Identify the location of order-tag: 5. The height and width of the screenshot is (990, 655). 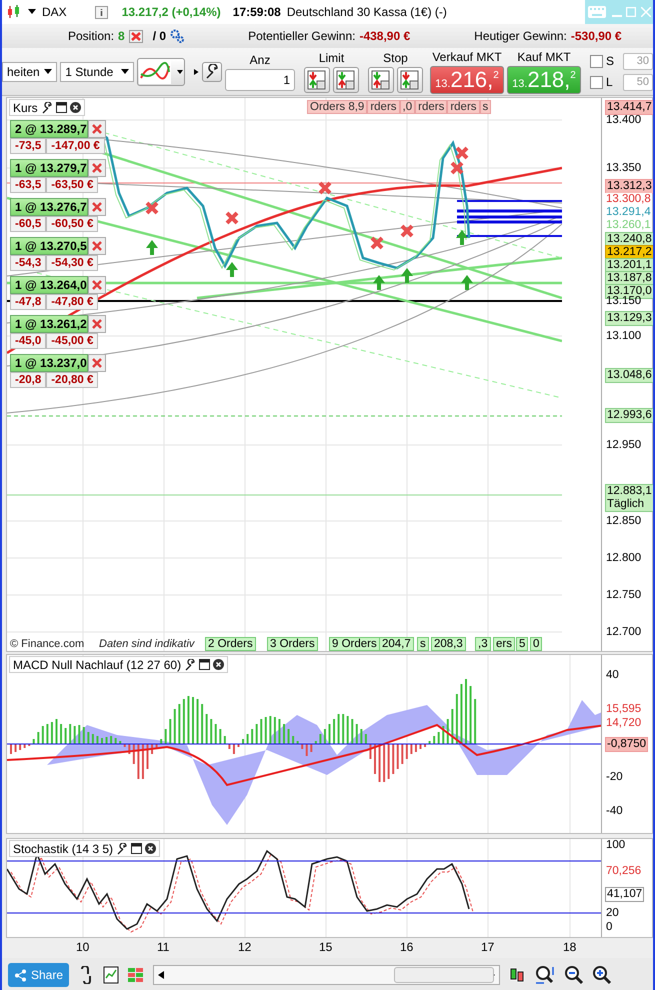
(522, 644).